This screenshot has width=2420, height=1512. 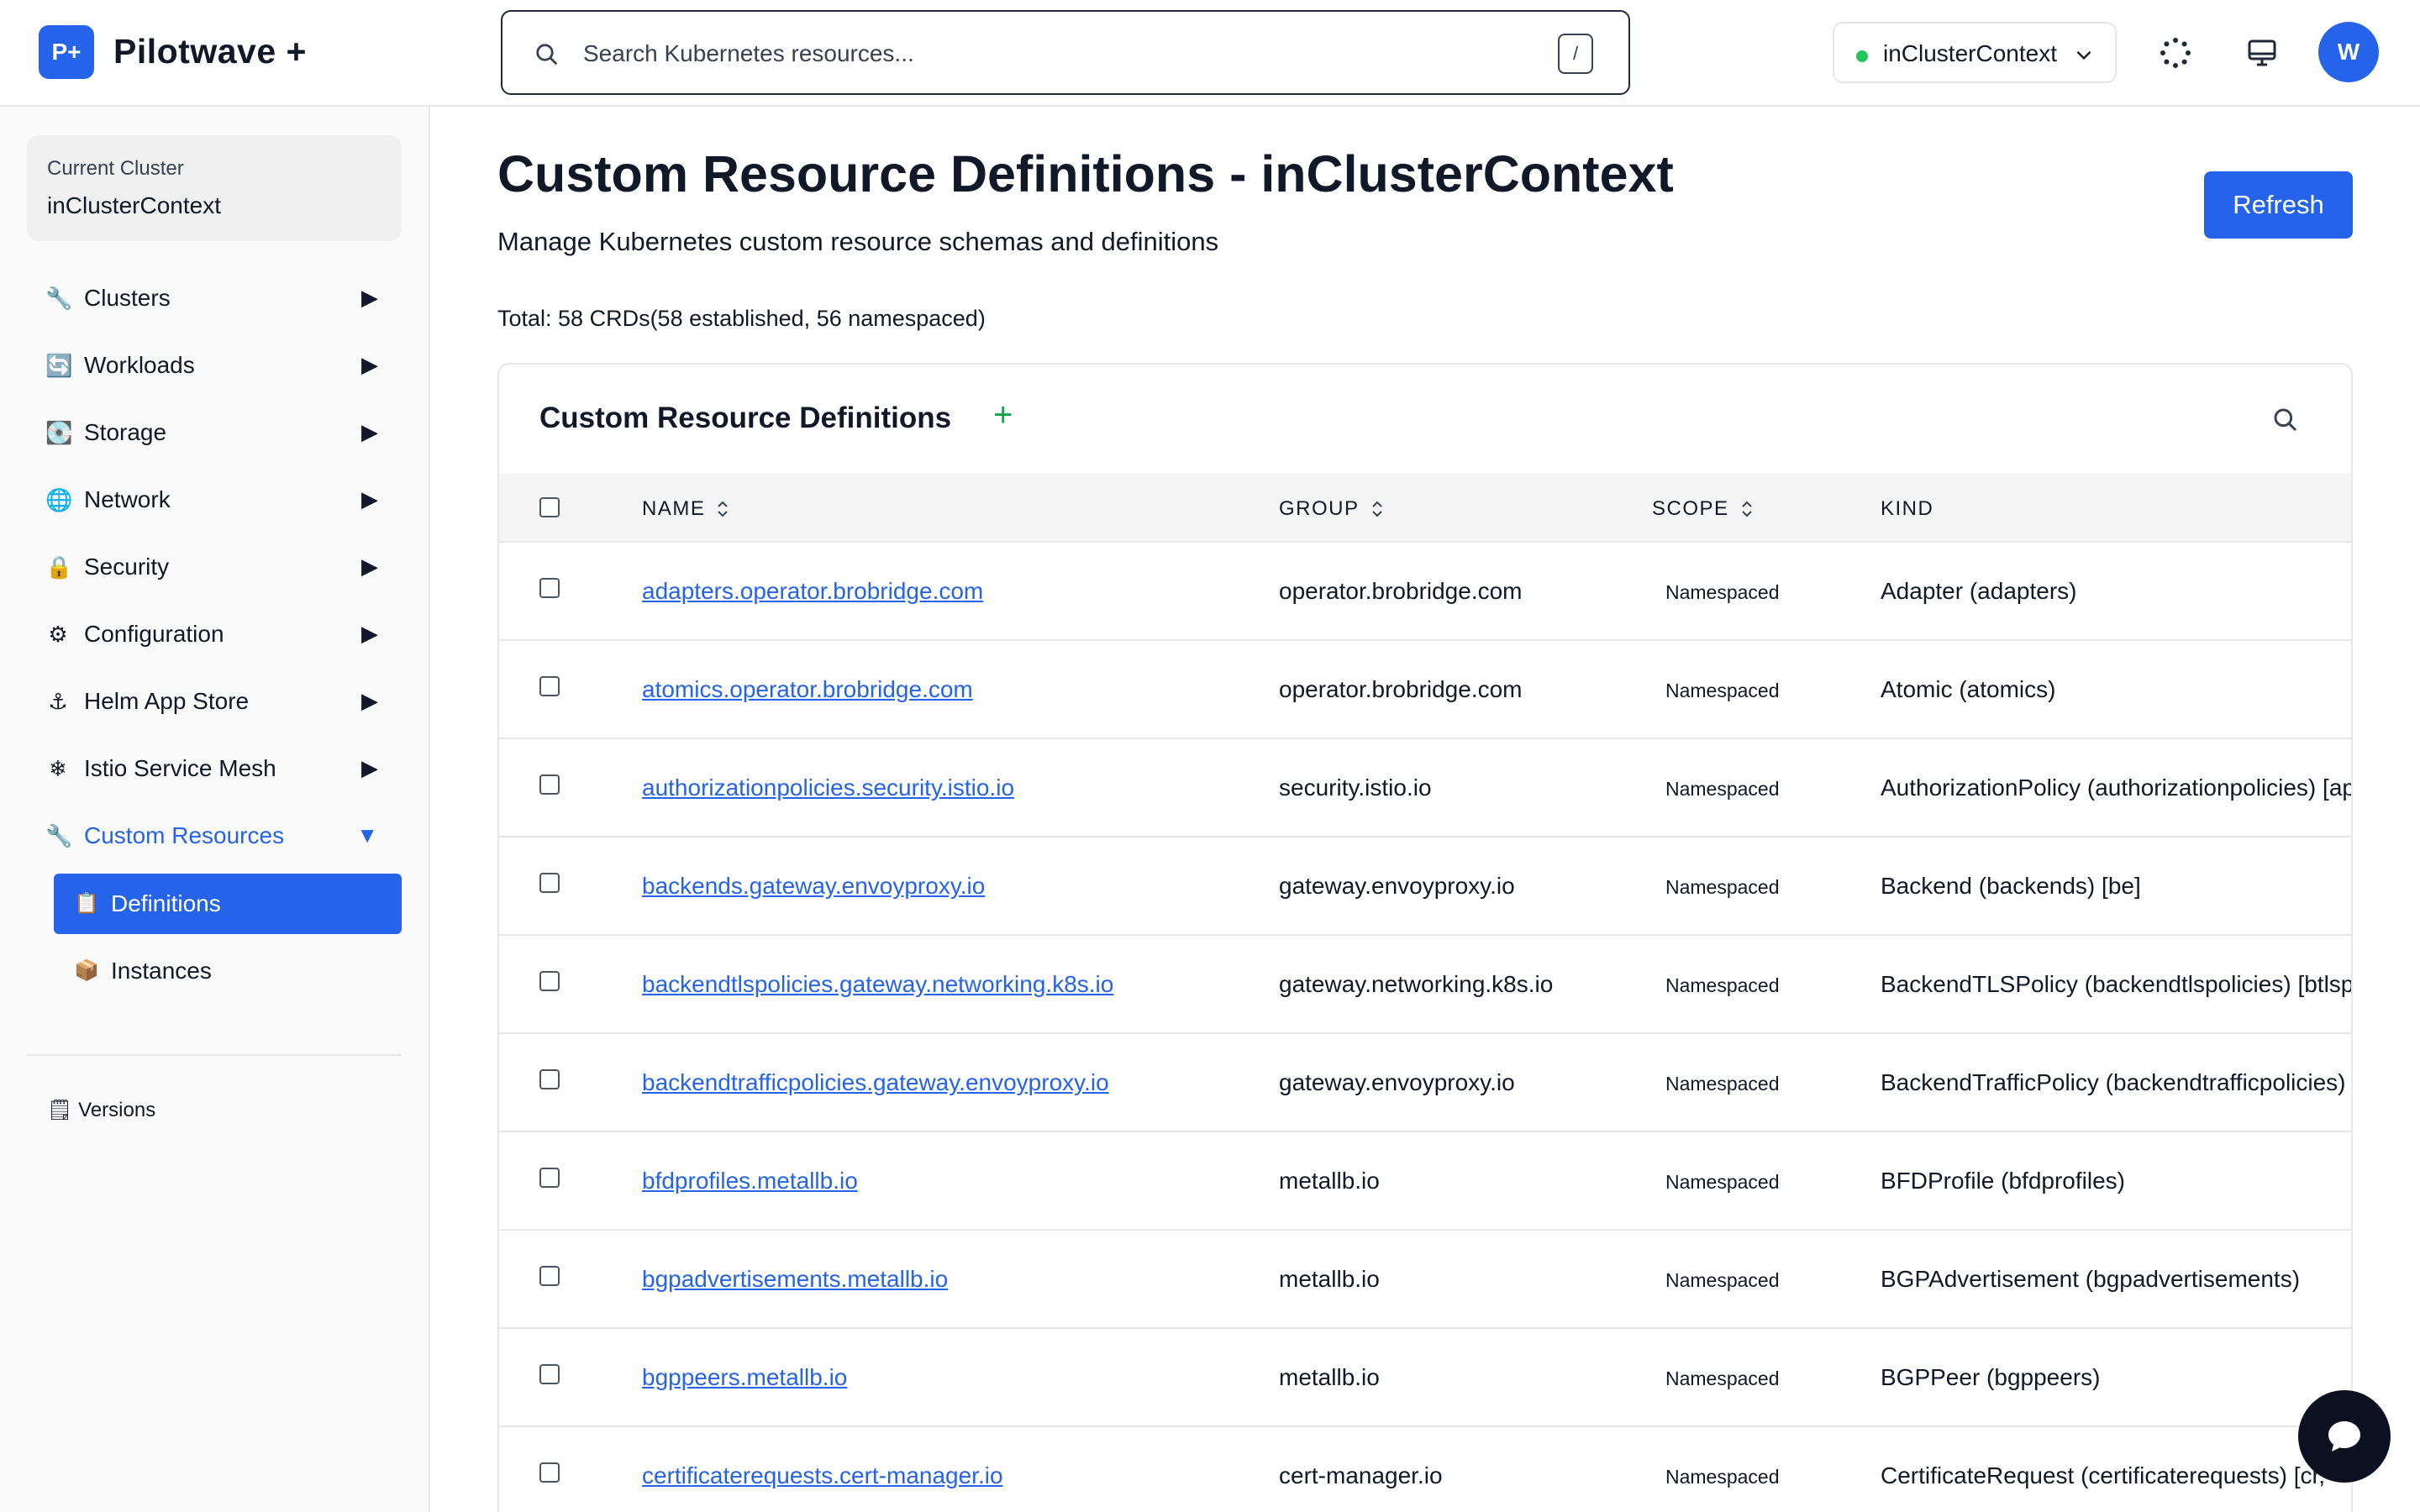 What do you see at coordinates (214, 365) in the screenshot?
I see `sidebar-item-workloads: 🔄 Workloads ▶` at bounding box center [214, 365].